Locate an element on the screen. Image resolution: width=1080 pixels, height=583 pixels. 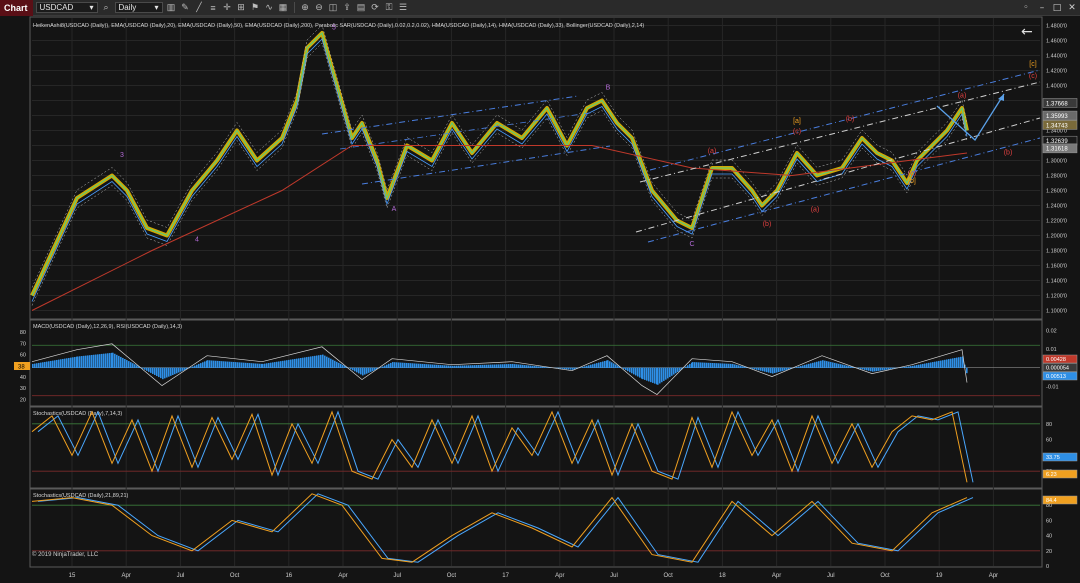
y-tick-label: 1.2600'0 is located at coordinates (1056, 192).